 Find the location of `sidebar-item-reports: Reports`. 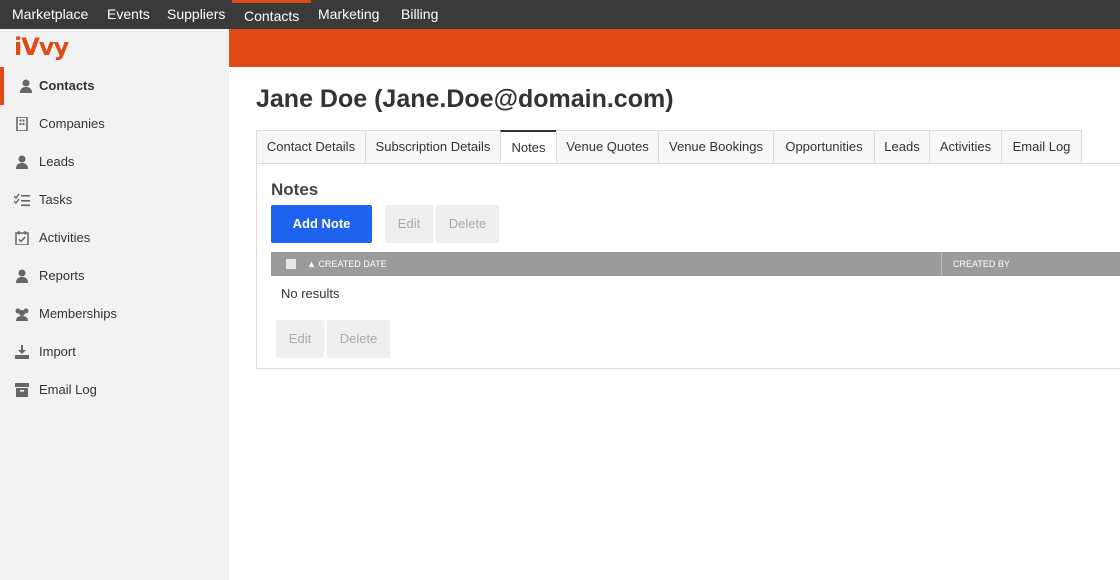

sidebar-item-reports: Reports is located at coordinates (114, 276).